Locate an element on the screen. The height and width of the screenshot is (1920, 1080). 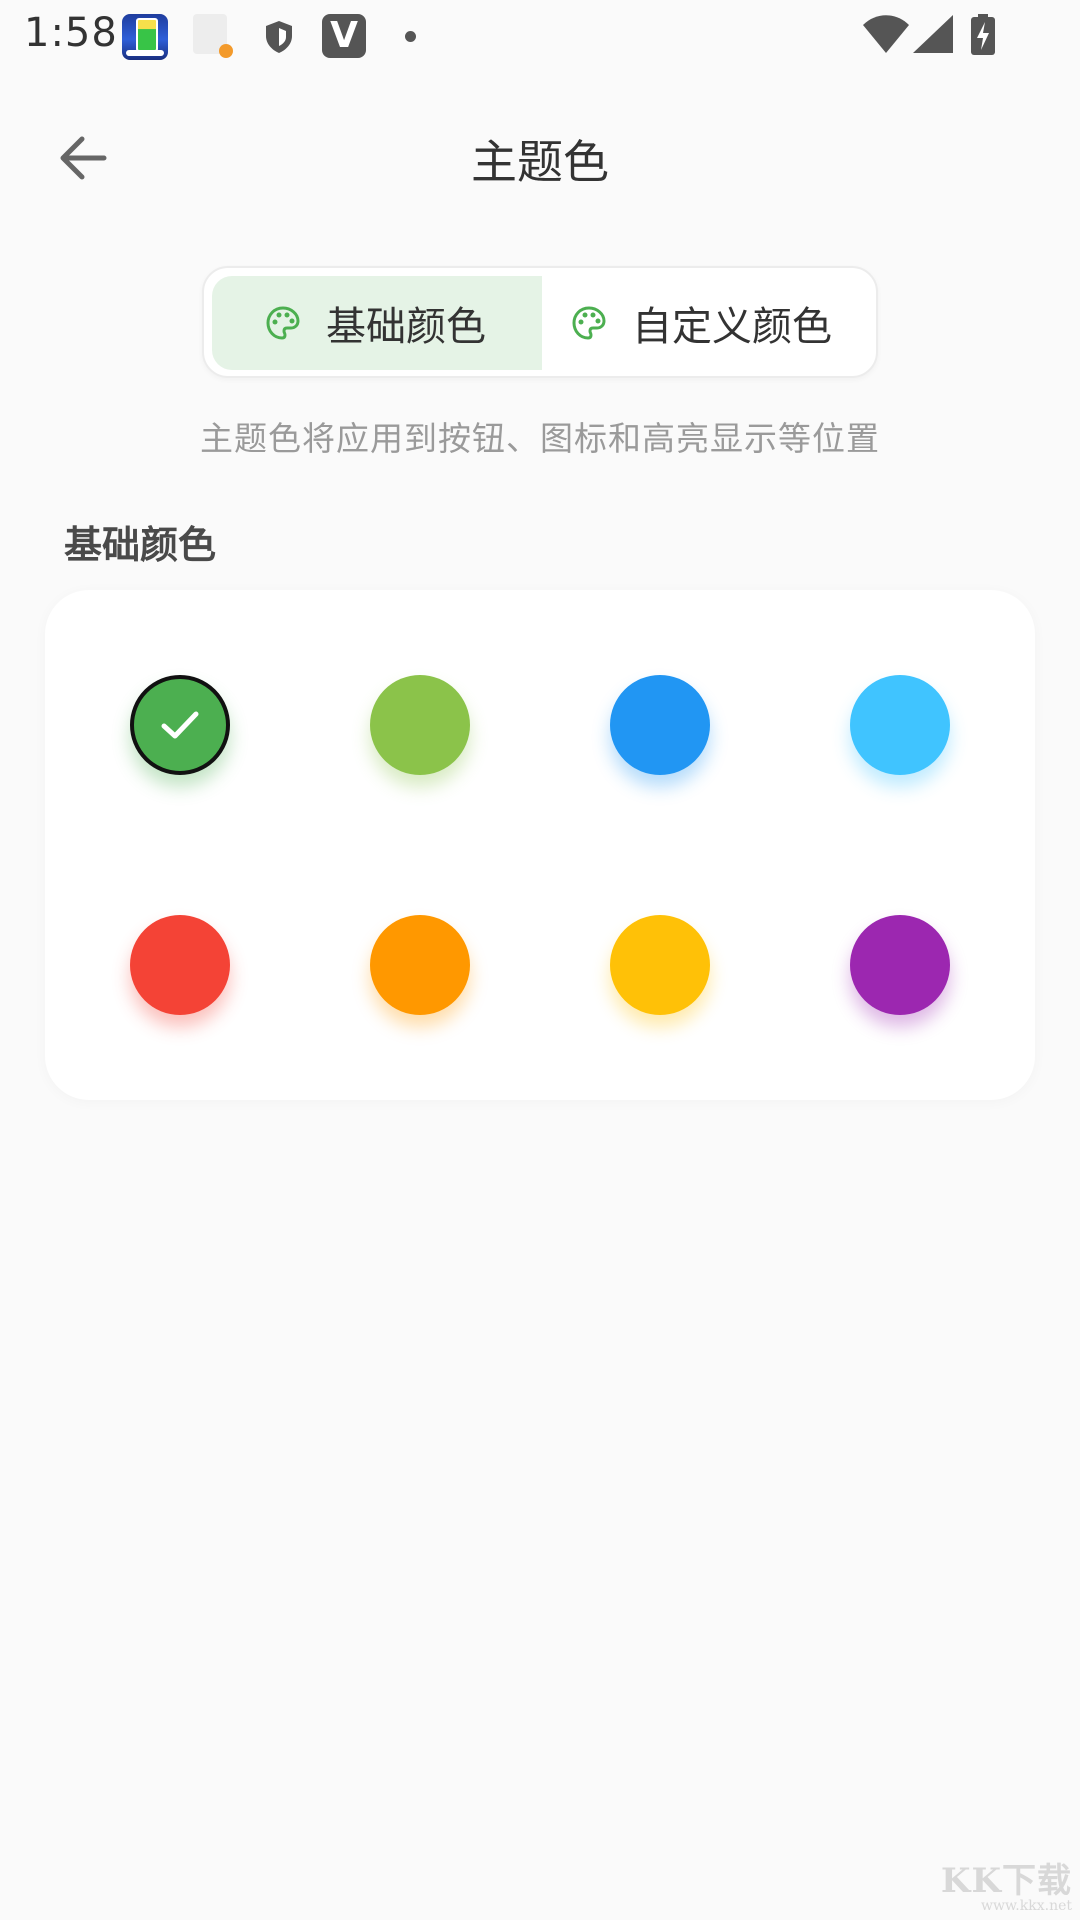
battery-app-icon is located at coordinates (145, 37).